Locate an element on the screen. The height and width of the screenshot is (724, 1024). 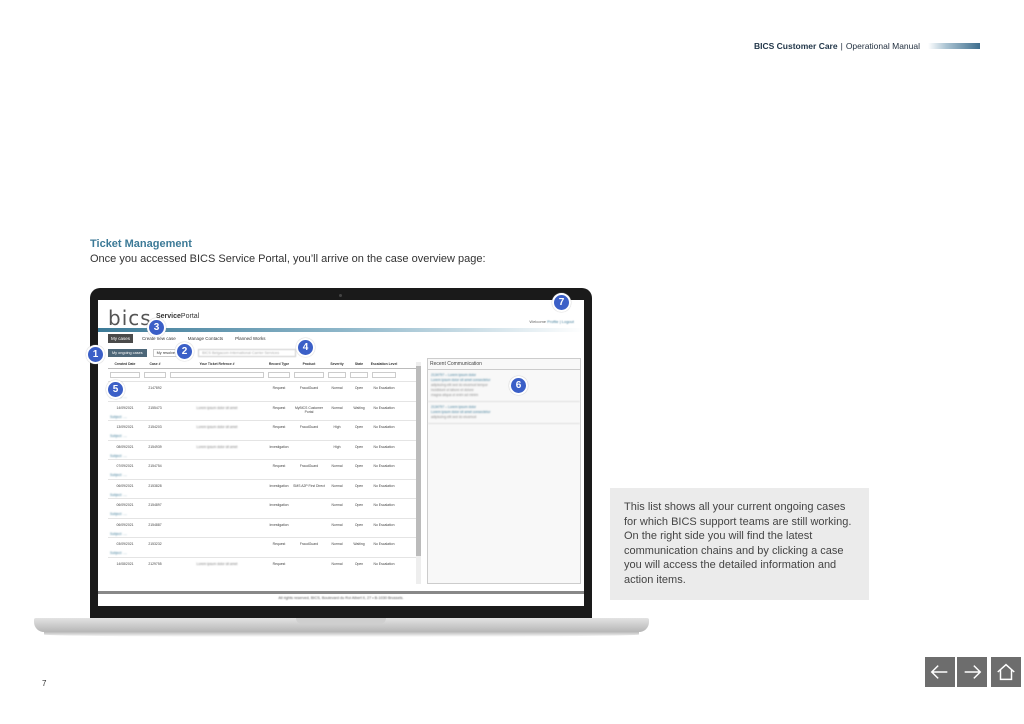
cell-case: 2154939 is located at coordinates (155, 446).